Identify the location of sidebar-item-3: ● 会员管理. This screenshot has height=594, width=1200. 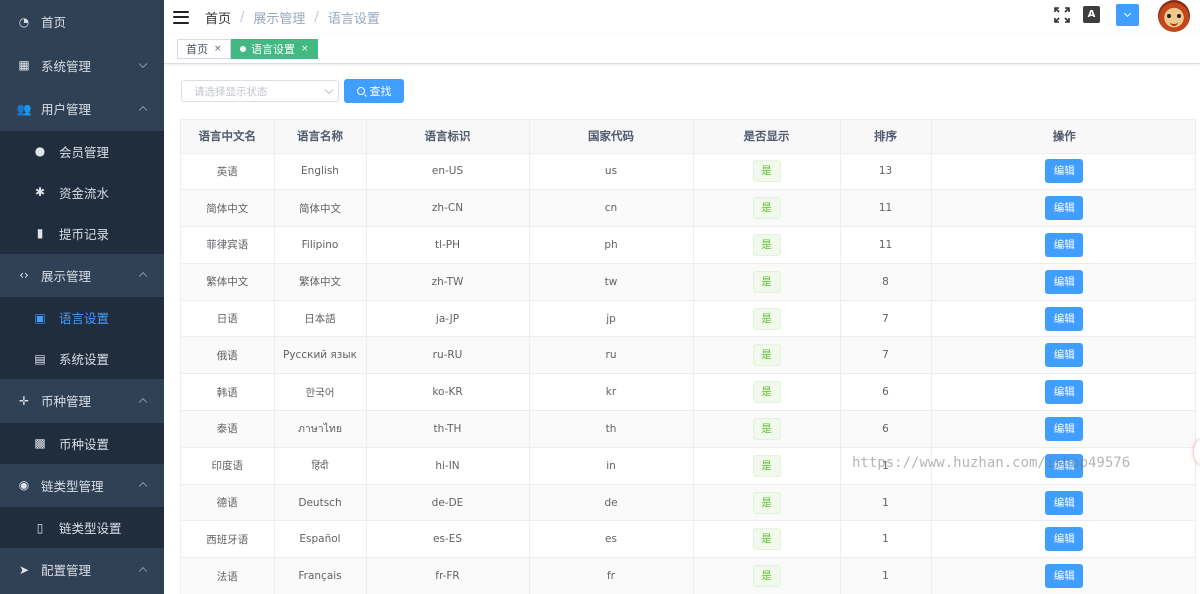
(82, 151).